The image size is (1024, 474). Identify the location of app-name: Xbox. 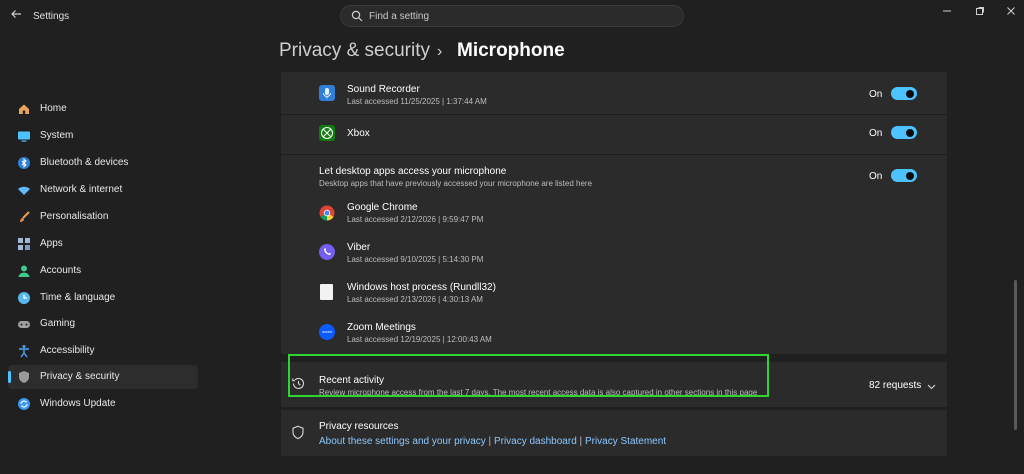
(358, 133).